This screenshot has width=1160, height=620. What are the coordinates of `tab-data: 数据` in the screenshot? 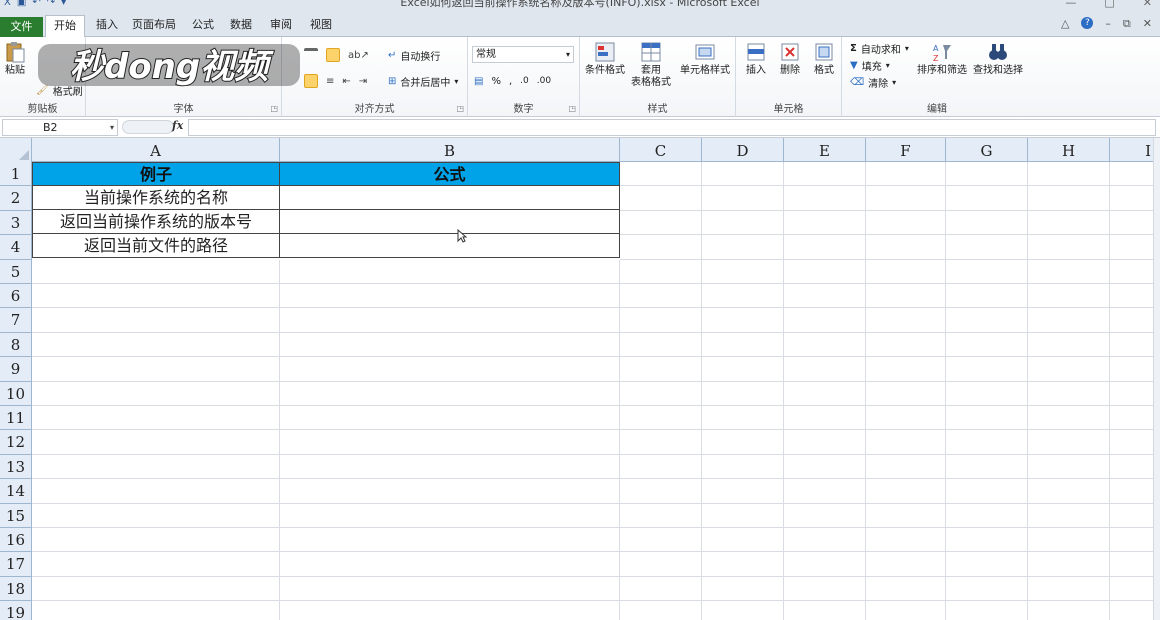 It's located at (241, 26).